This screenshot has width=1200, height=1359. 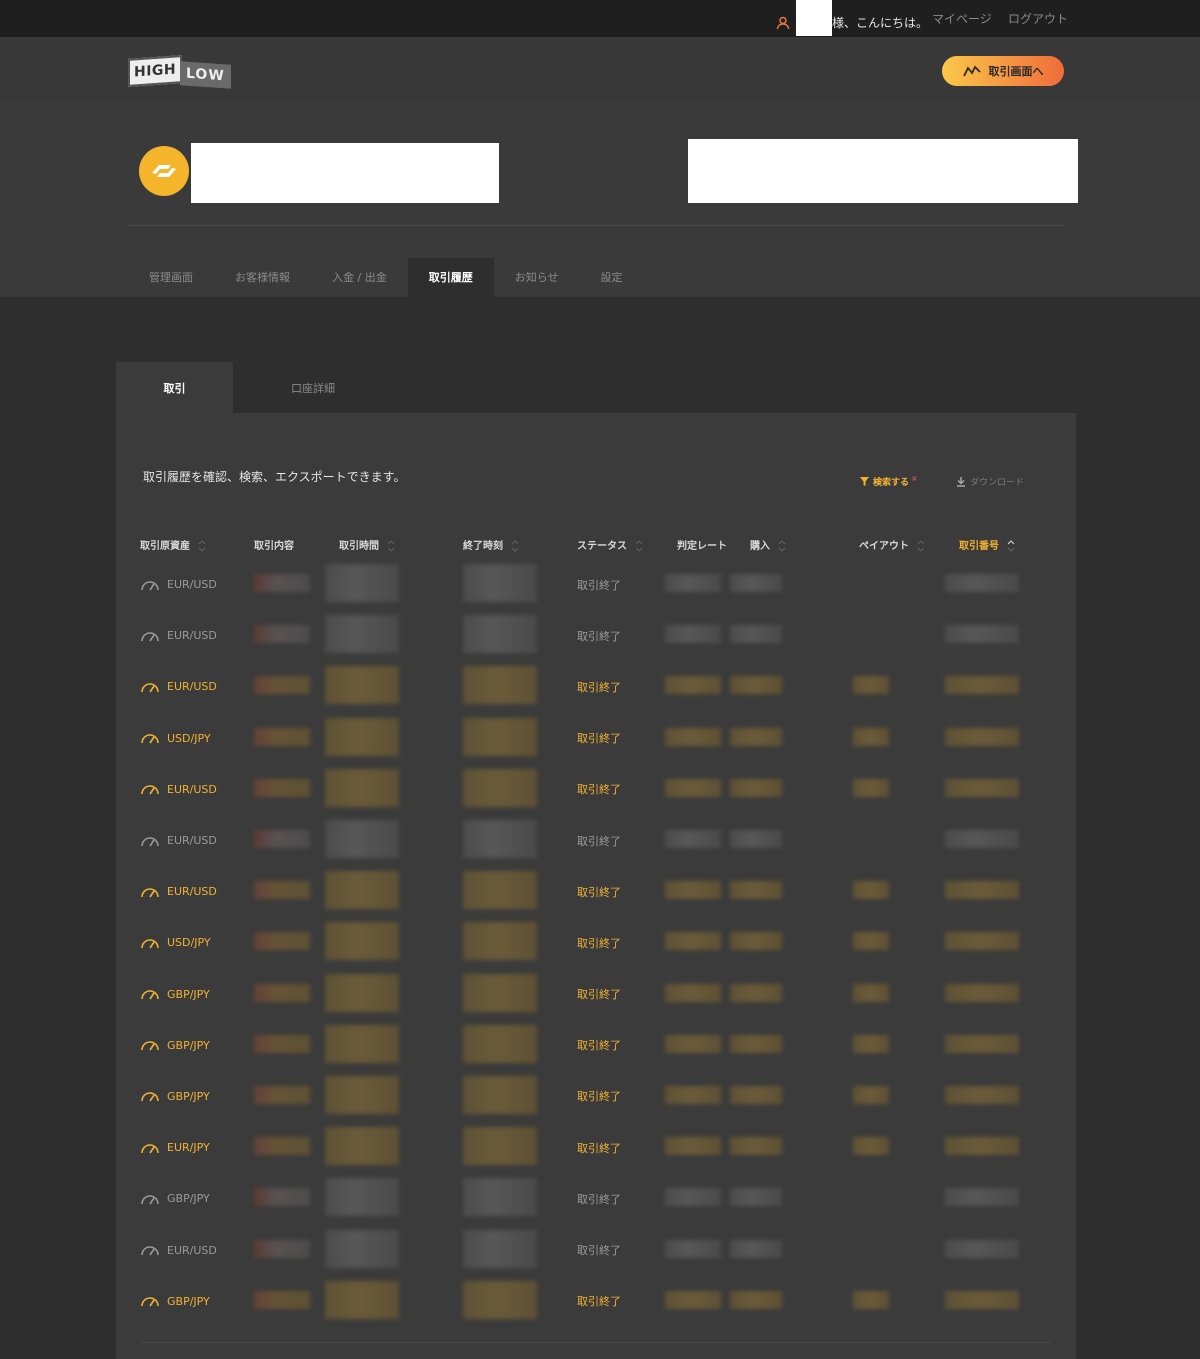 I want to click on tab-notices: お知らせ, so click(x=537, y=277).